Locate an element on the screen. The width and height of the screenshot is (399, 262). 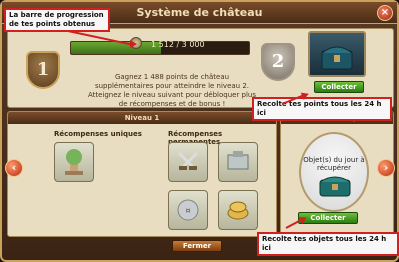
tree-icon is located at coordinates (74, 162).